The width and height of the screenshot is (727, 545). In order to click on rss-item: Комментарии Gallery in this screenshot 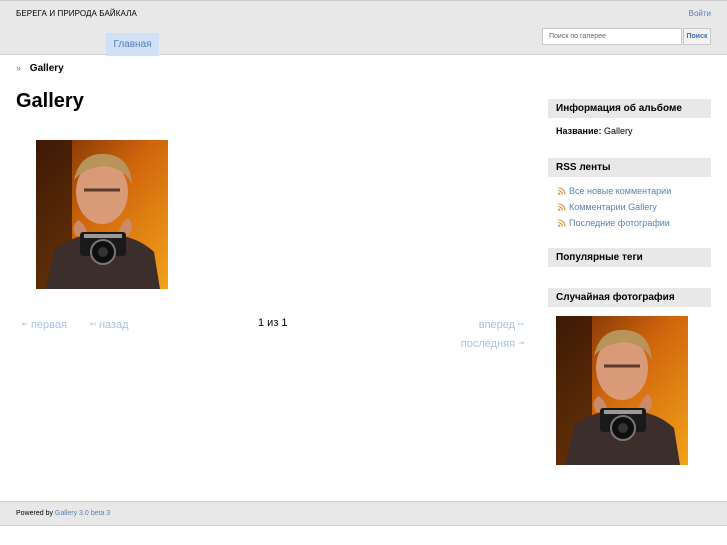, I will do `click(614, 209)`.